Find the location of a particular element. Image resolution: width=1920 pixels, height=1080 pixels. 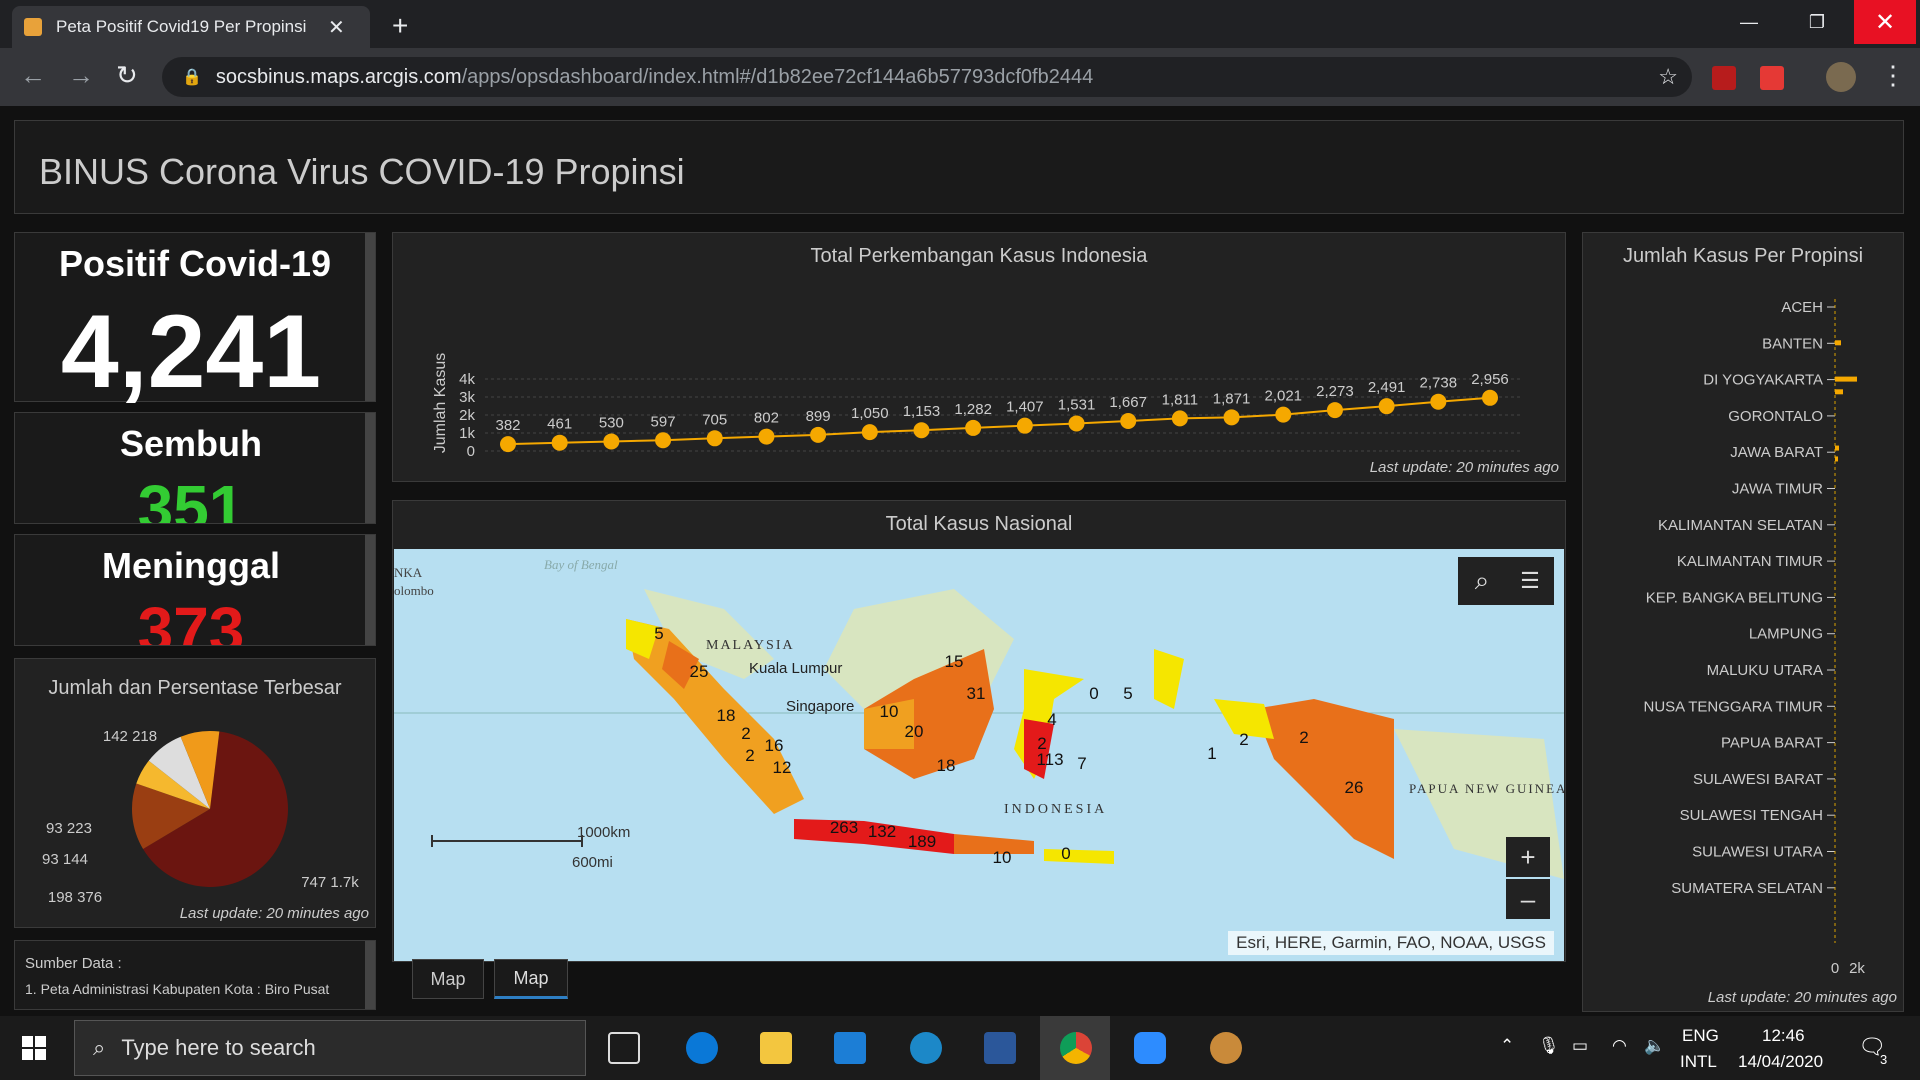

paint-icon is located at coordinates (1226, 1048).